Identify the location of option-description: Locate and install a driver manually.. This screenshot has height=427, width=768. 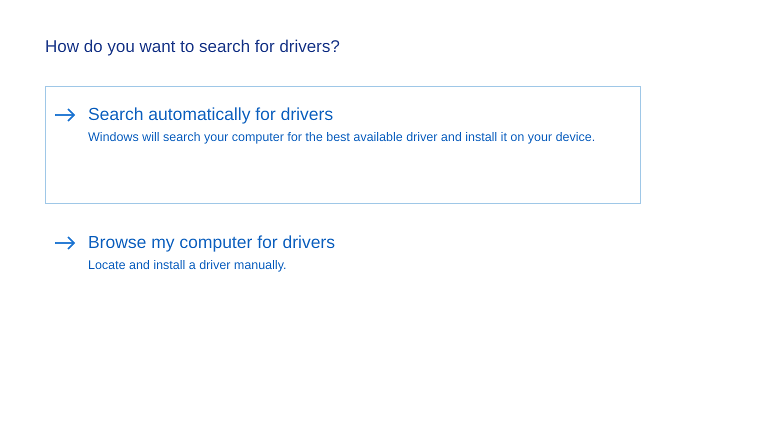
(188, 265).